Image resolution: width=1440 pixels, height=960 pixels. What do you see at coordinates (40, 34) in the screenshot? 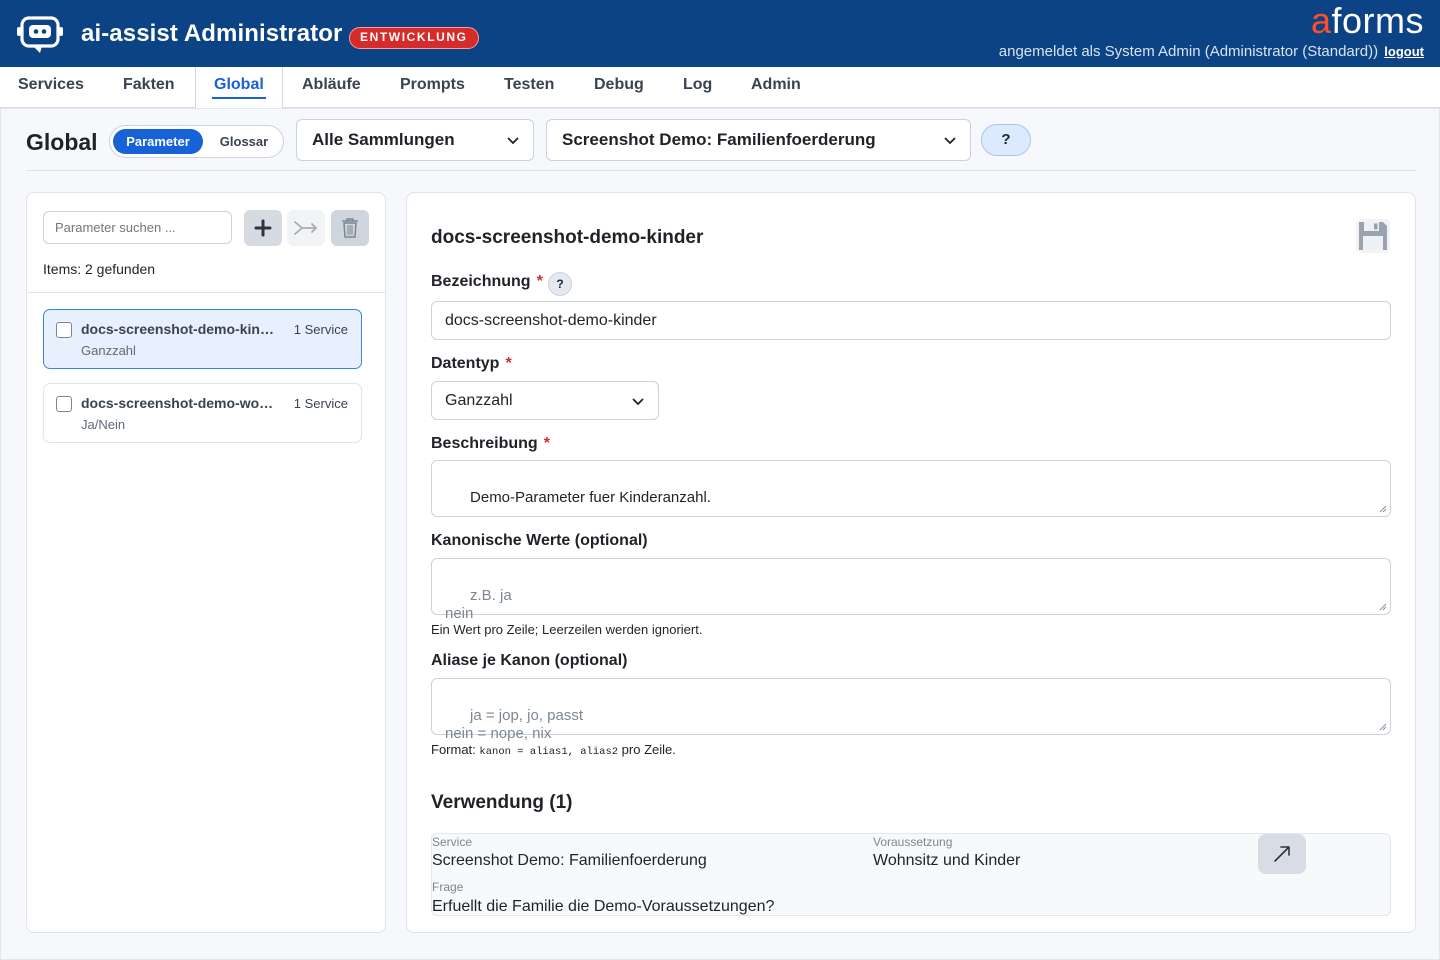
I see `robot-logo-icon` at bounding box center [40, 34].